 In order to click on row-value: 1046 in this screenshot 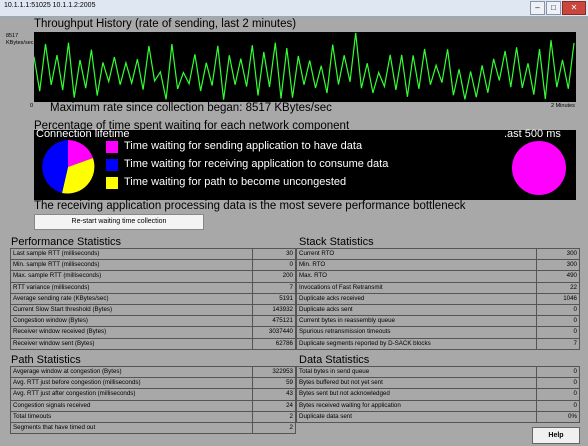, I will do `click(557, 298)`.